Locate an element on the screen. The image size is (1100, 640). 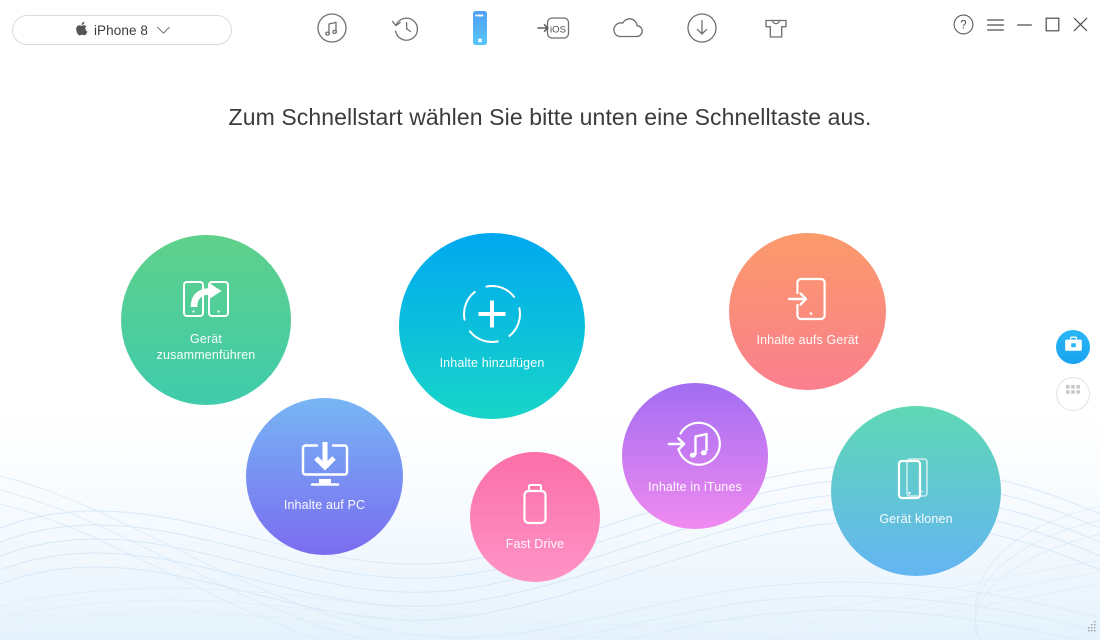
bubble-label: Inhalte aufs Gerät is located at coordinates (807, 340).